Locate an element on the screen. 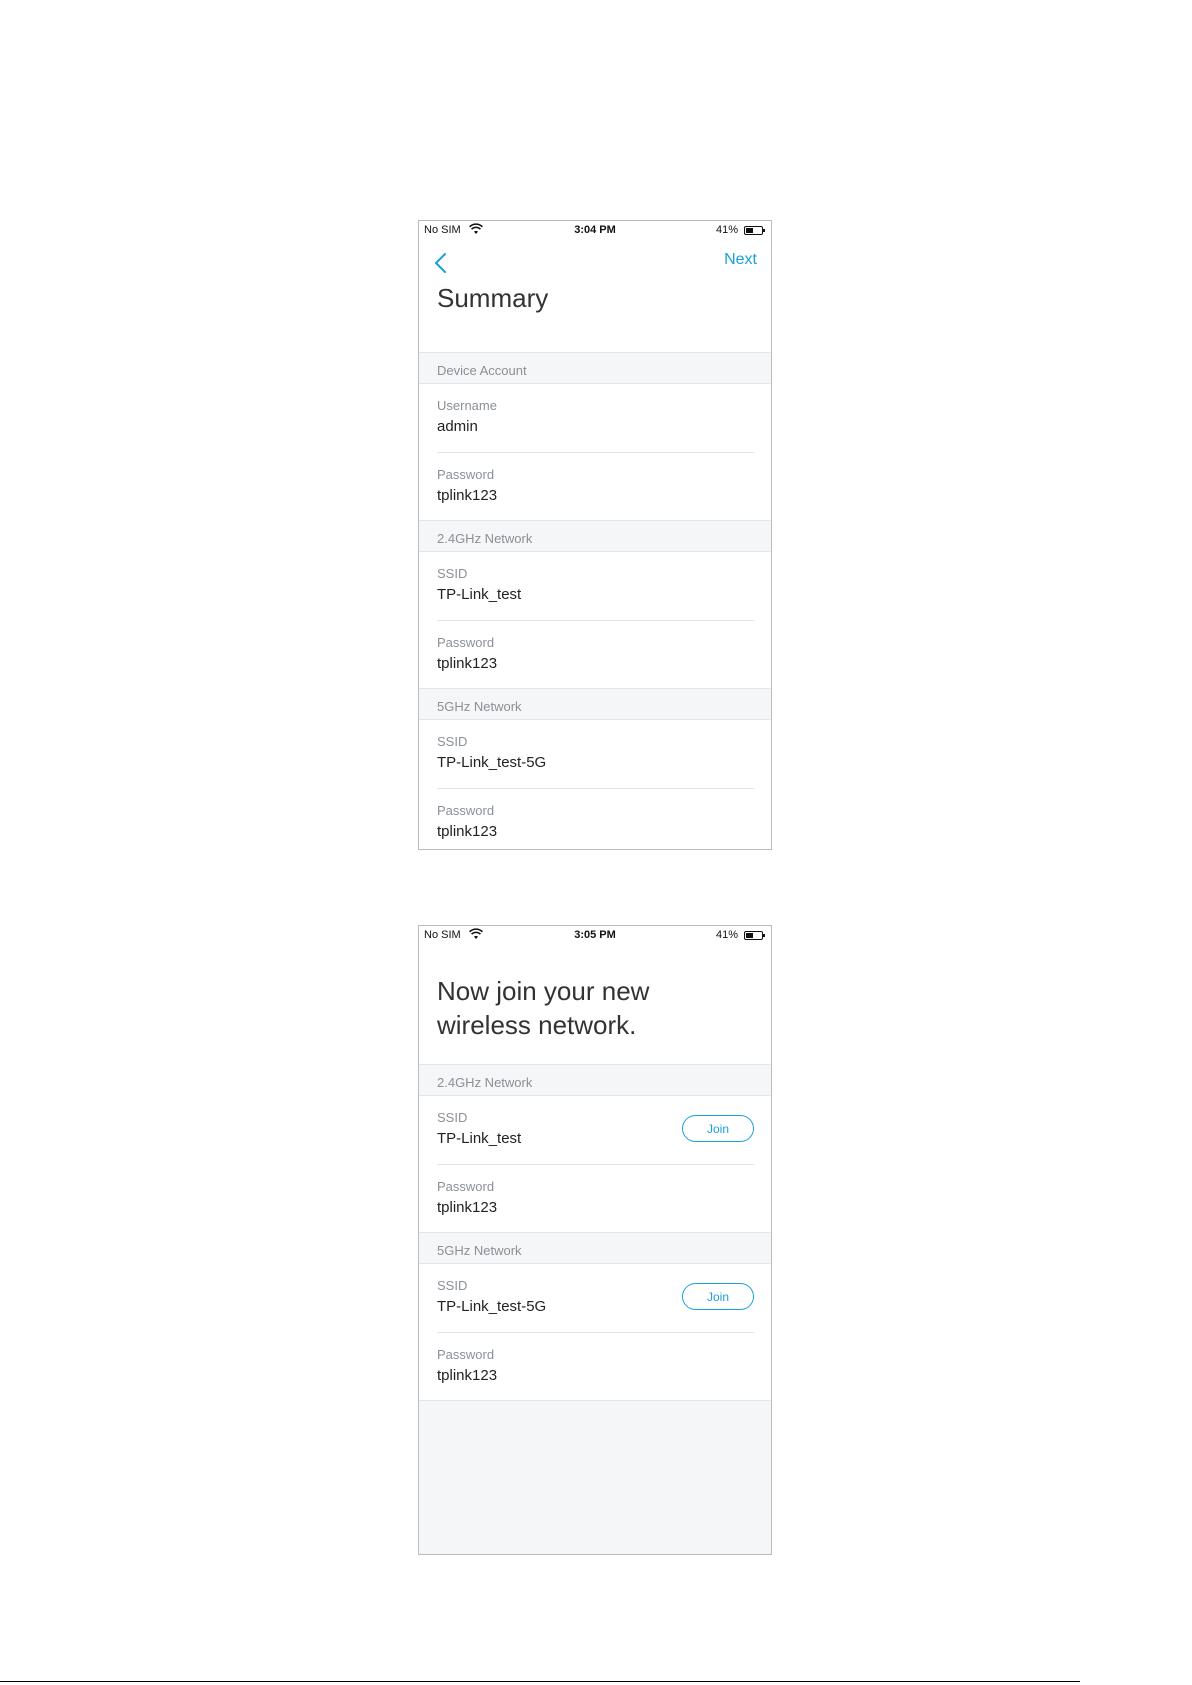  ssid-field: SSID TP-Link_test is located at coordinates (595, 586).